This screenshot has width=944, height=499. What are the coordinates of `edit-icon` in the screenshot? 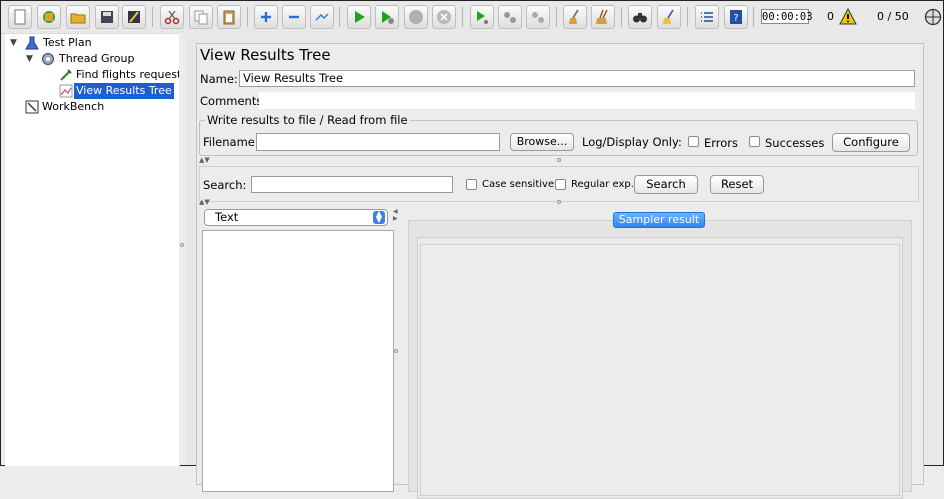 It's located at (134, 17).